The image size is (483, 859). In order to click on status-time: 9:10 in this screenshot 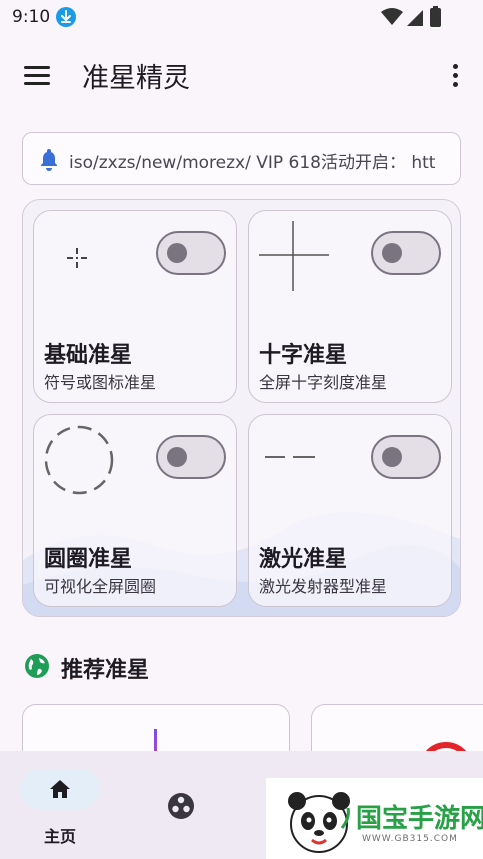, I will do `click(31, 17)`.